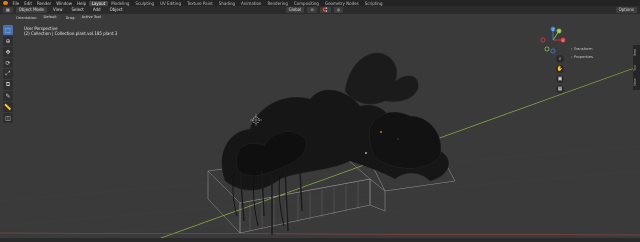 This screenshot has width=640, height=242. What do you see at coordinates (560, 69) in the screenshot?
I see `pan-hand-icon: ✋` at bounding box center [560, 69].